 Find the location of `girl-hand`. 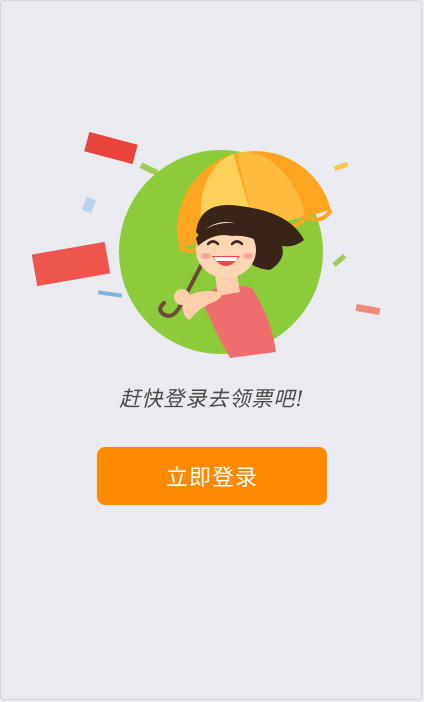

girl-hand is located at coordinates (182, 297).